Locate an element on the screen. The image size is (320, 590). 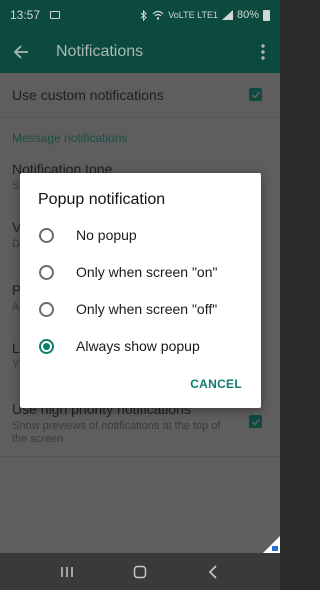
option-label: Always show popup is located at coordinates (138, 346).